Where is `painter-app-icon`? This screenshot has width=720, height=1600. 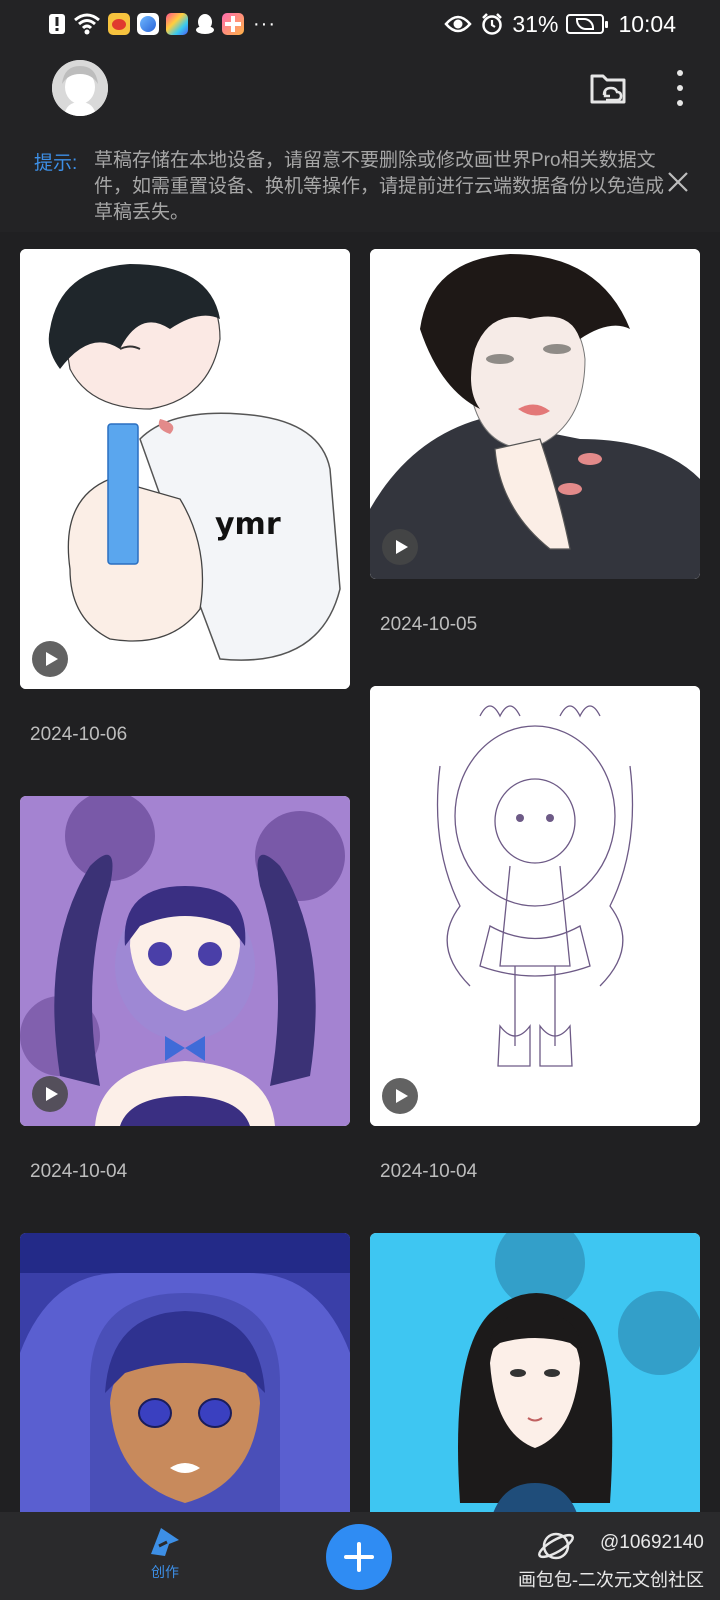 painter-app-icon is located at coordinates (233, 24).